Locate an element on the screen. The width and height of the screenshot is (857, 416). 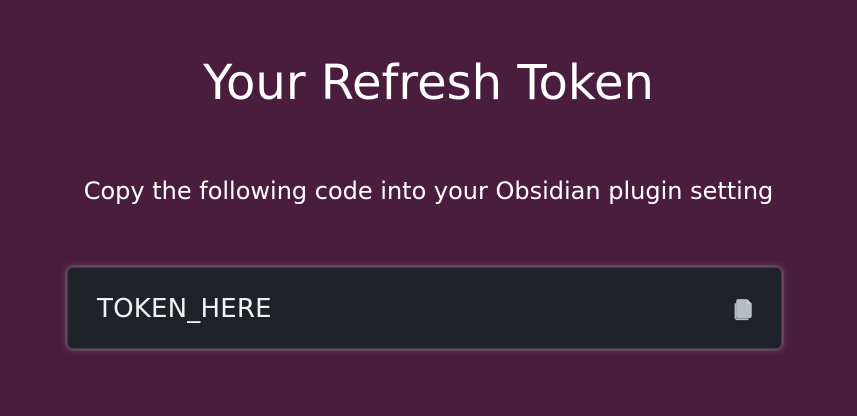
token-value: TOKEN_HERE is located at coordinates (184, 309).